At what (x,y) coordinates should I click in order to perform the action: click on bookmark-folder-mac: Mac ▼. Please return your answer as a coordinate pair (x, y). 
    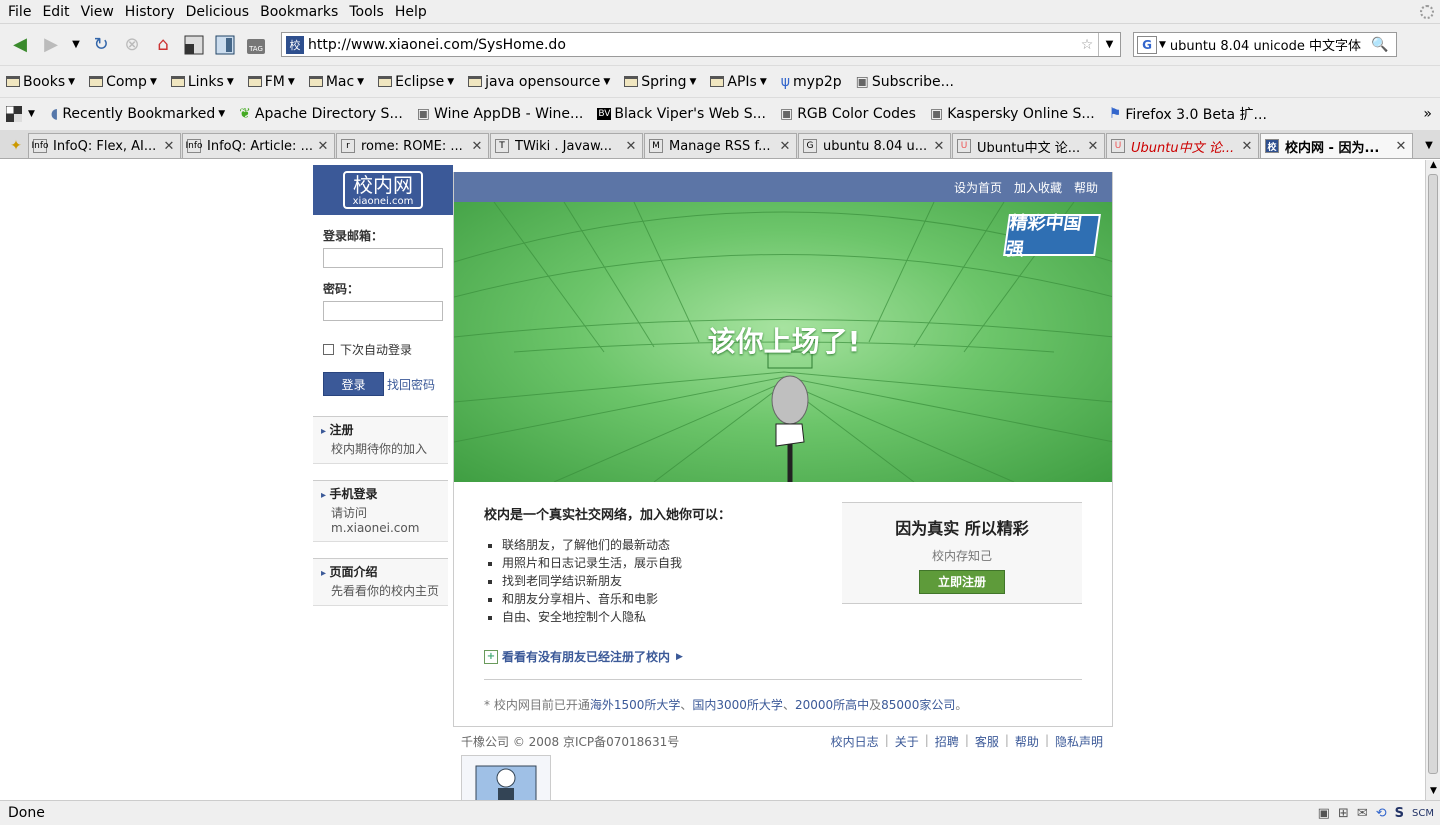
    Looking at the image, I should click on (336, 82).